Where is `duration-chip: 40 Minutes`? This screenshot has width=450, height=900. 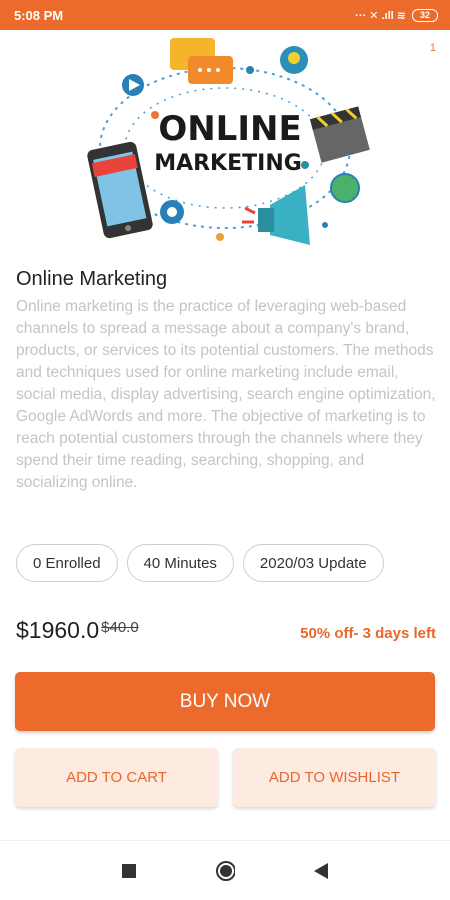 duration-chip: 40 Minutes is located at coordinates (180, 563).